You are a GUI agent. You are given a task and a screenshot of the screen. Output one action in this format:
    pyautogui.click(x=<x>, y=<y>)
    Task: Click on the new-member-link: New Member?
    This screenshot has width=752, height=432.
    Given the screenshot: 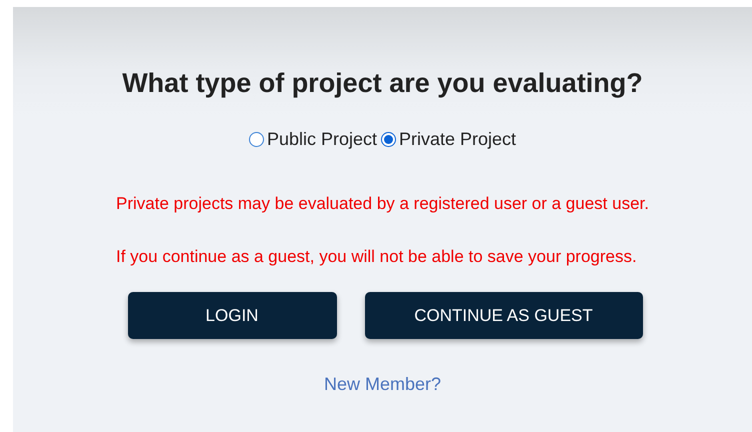 What is the action you would take?
    pyautogui.click(x=383, y=384)
    